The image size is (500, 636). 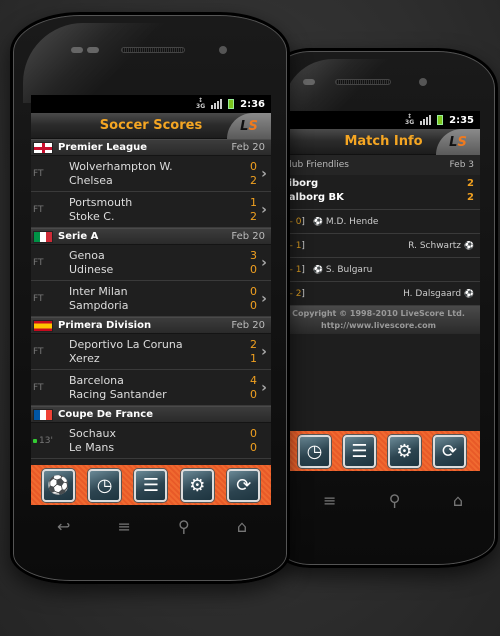 I want to click on match-row: FT Deportivo La Coruna Xerez 2 1 ›, so click(x=151, y=352).